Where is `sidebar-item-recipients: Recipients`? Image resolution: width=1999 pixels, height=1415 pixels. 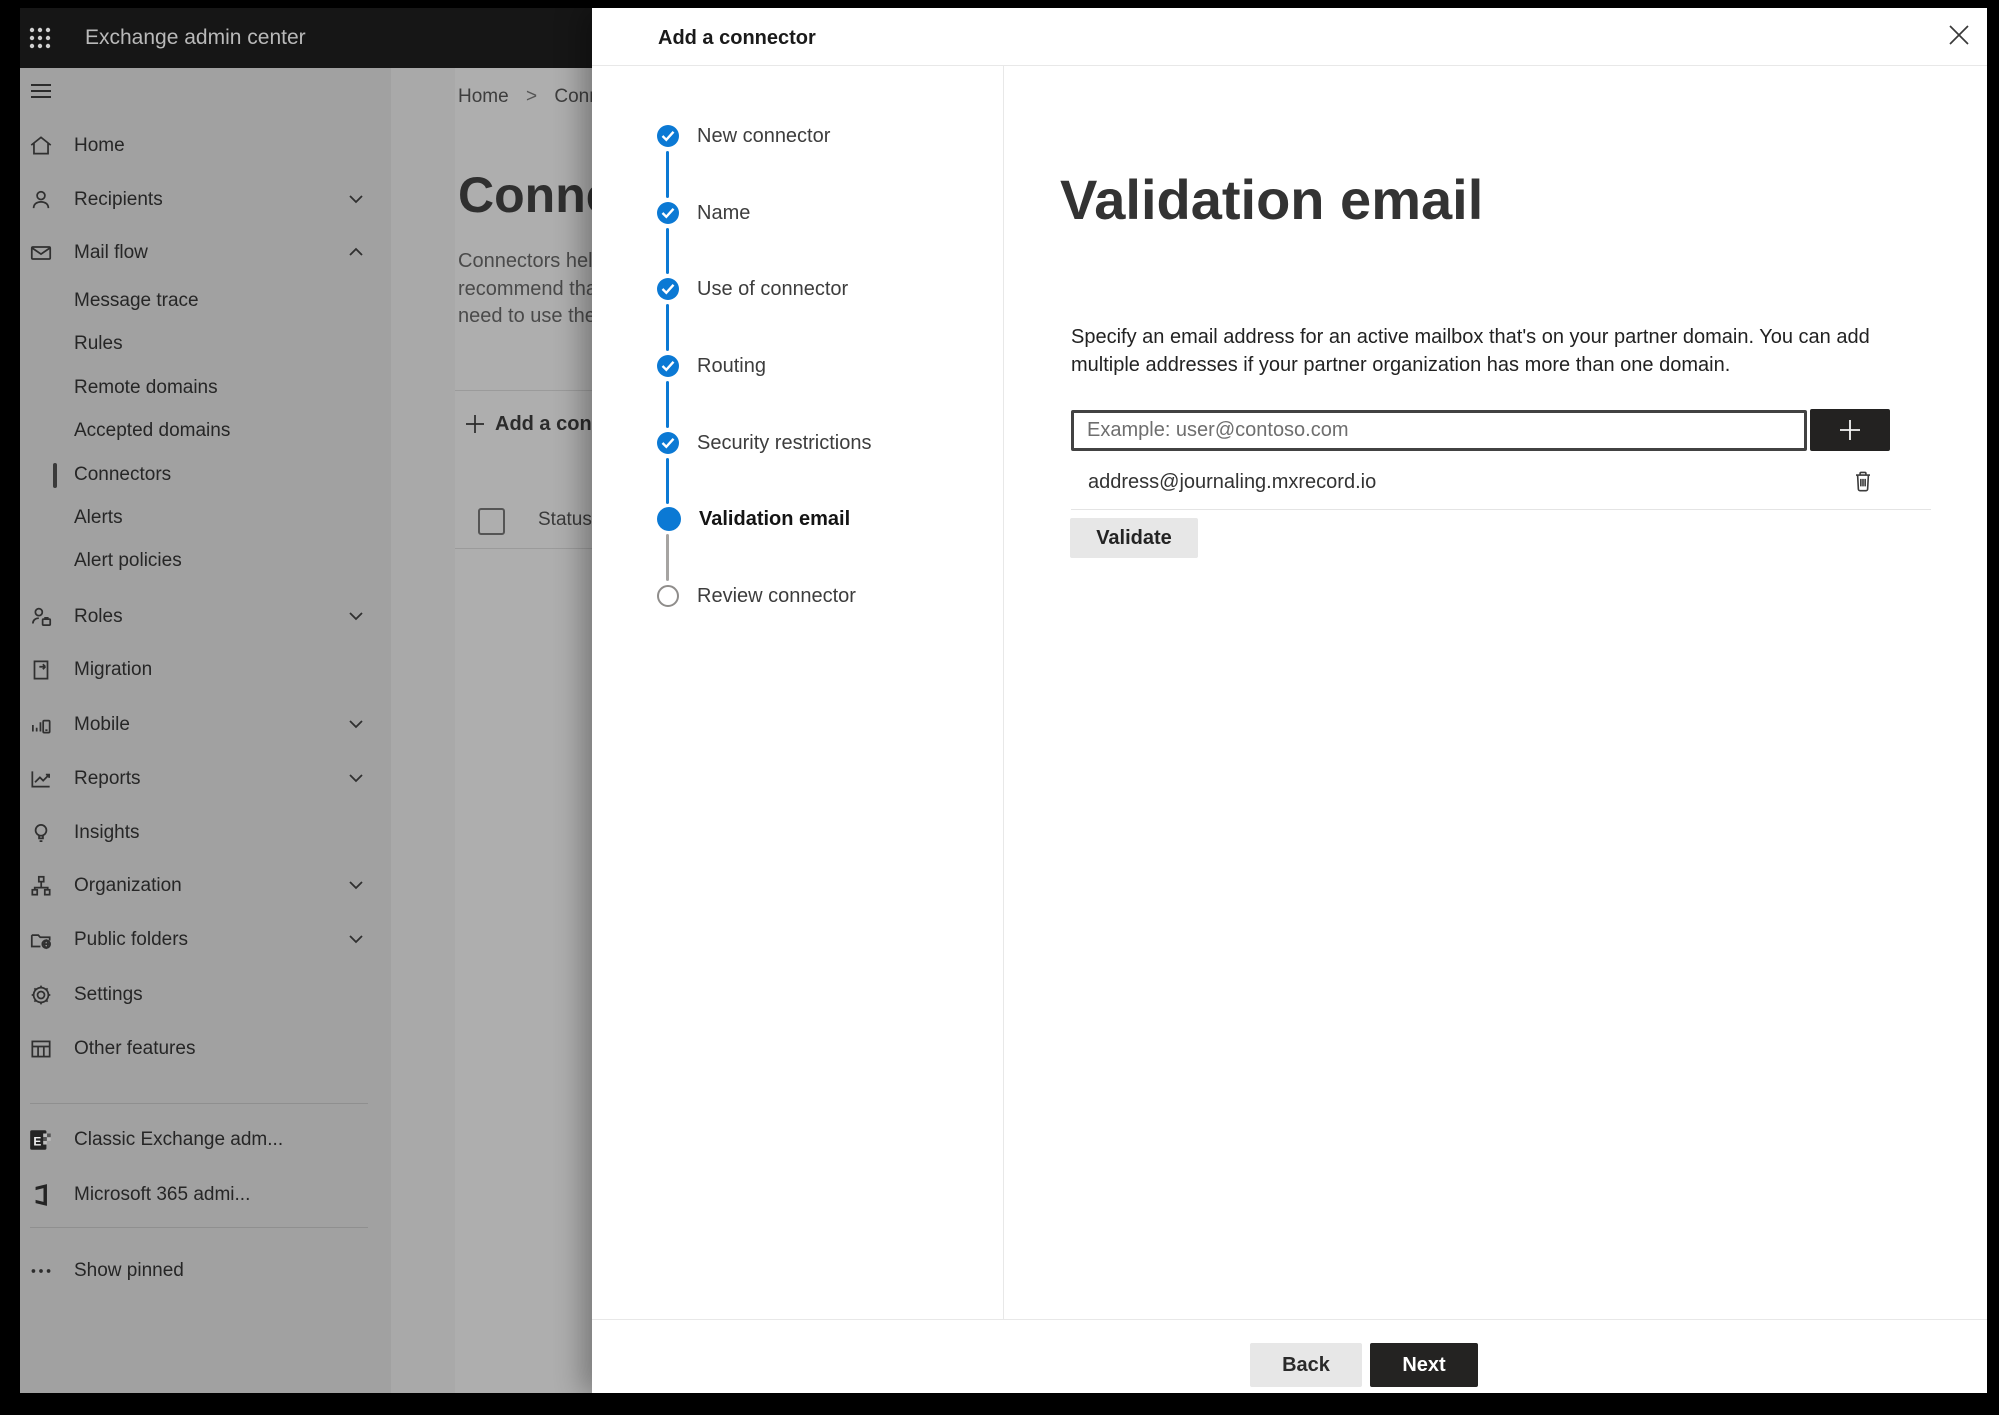 sidebar-item-recipients: Recipients is located at coordinates (205, 200).